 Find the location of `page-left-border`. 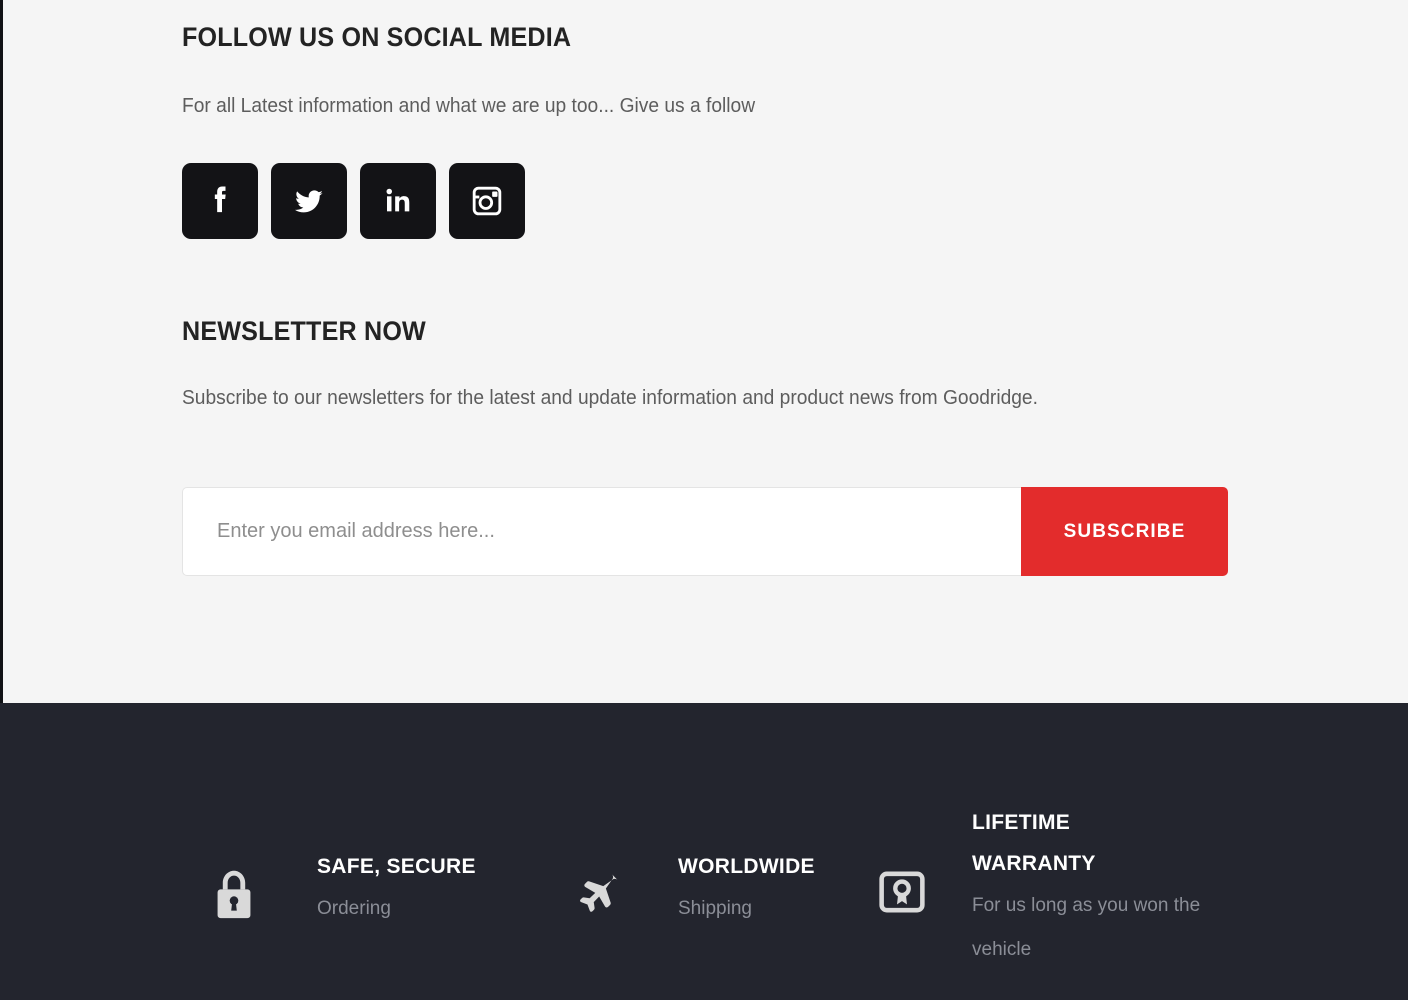

page-left-border is located at coordinates (1, 351).